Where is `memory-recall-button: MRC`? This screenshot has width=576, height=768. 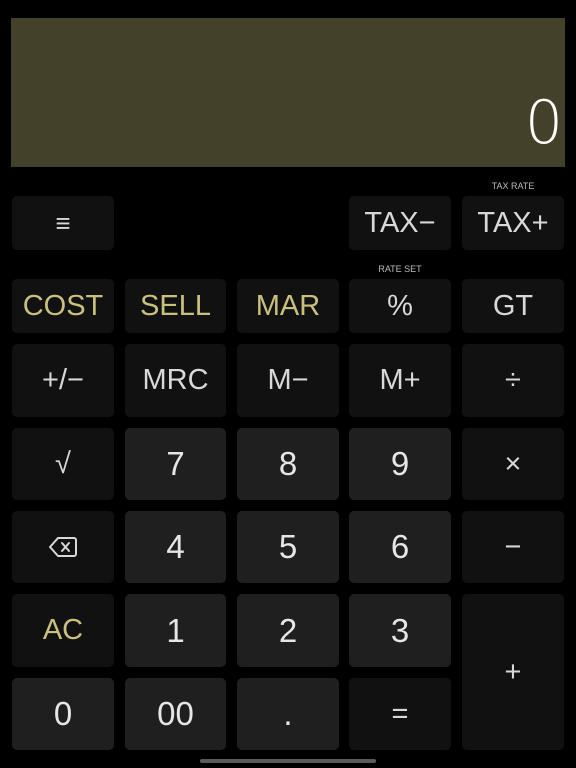 memory-recall-button: MRC is located at coordinates (175, 380).